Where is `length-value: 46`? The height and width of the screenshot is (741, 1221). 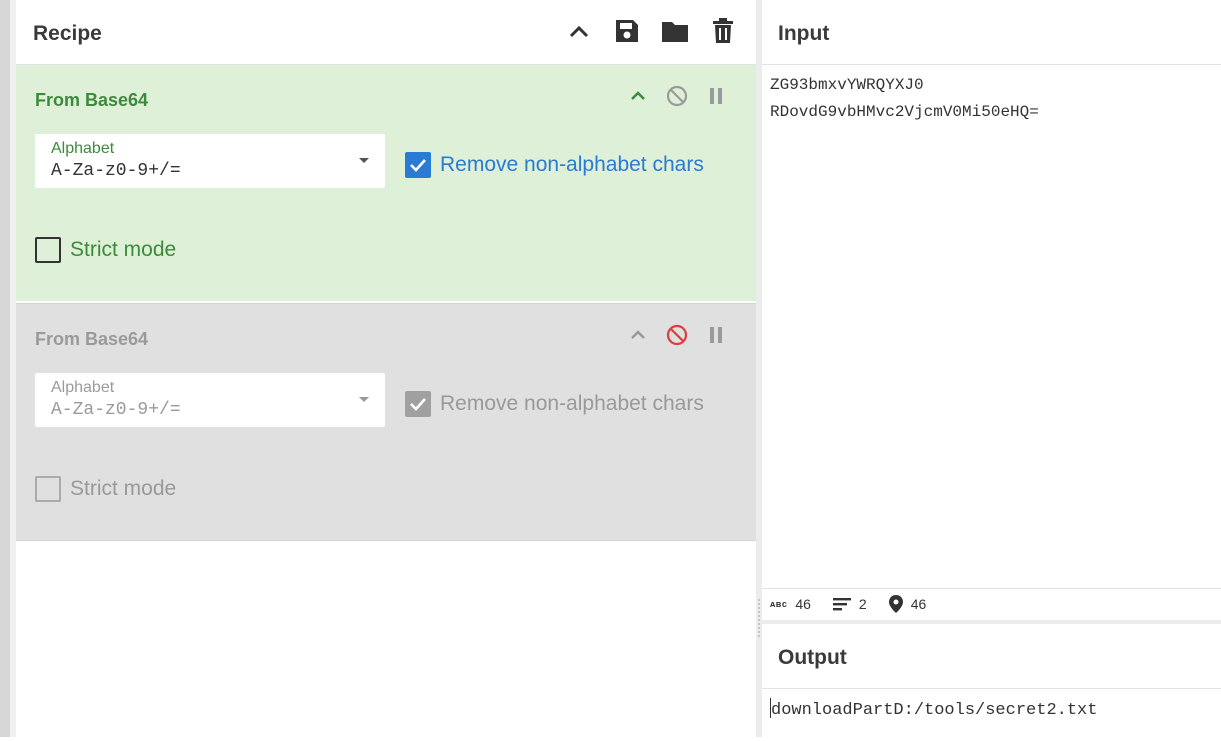
length-value: 46 is located at coordinates (803, 604).